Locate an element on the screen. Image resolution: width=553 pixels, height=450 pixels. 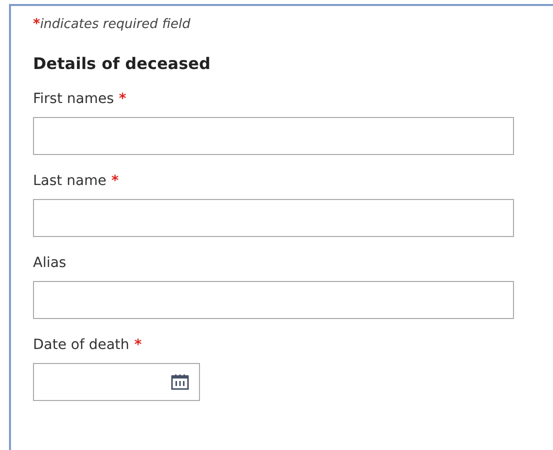
calendar-icon is located at coordinates (180, 382).